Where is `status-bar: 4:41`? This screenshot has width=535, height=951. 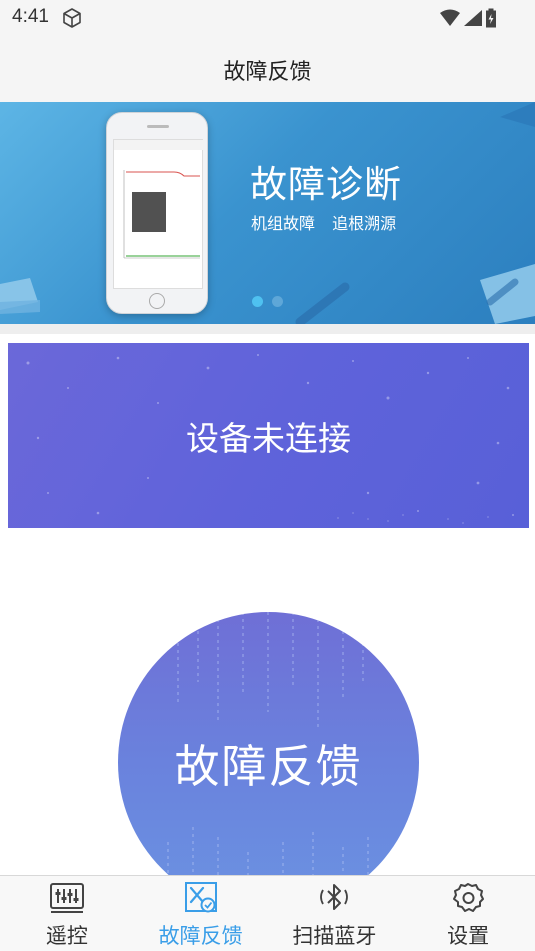
status-bar: 4:41 is located at coordinates (267, 19).